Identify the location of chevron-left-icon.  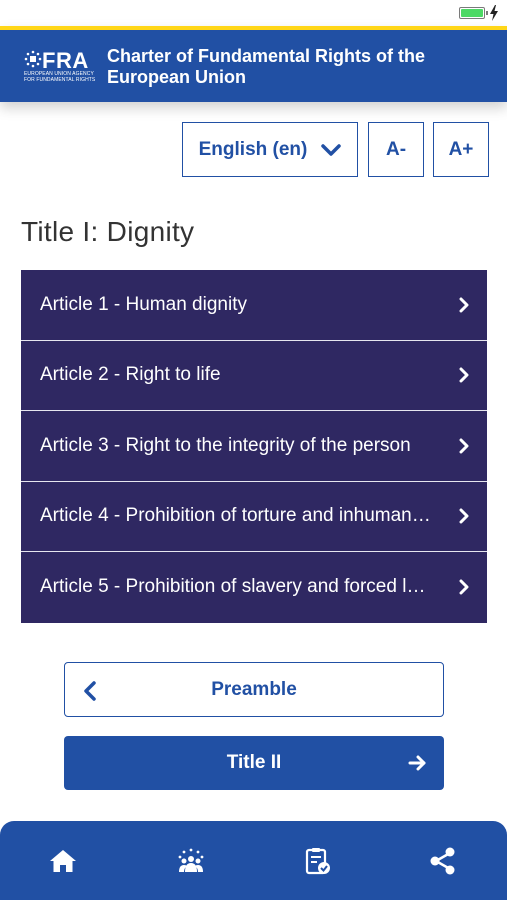
(90, 691).